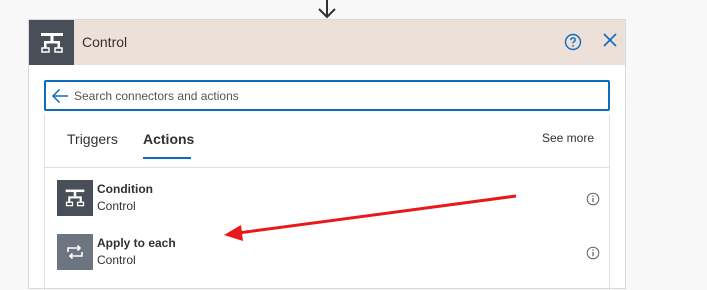 This screenshot has height=290, width=707. Describe the element at coordinates (327, 167) in the screenshot. I see `divider` at that location.